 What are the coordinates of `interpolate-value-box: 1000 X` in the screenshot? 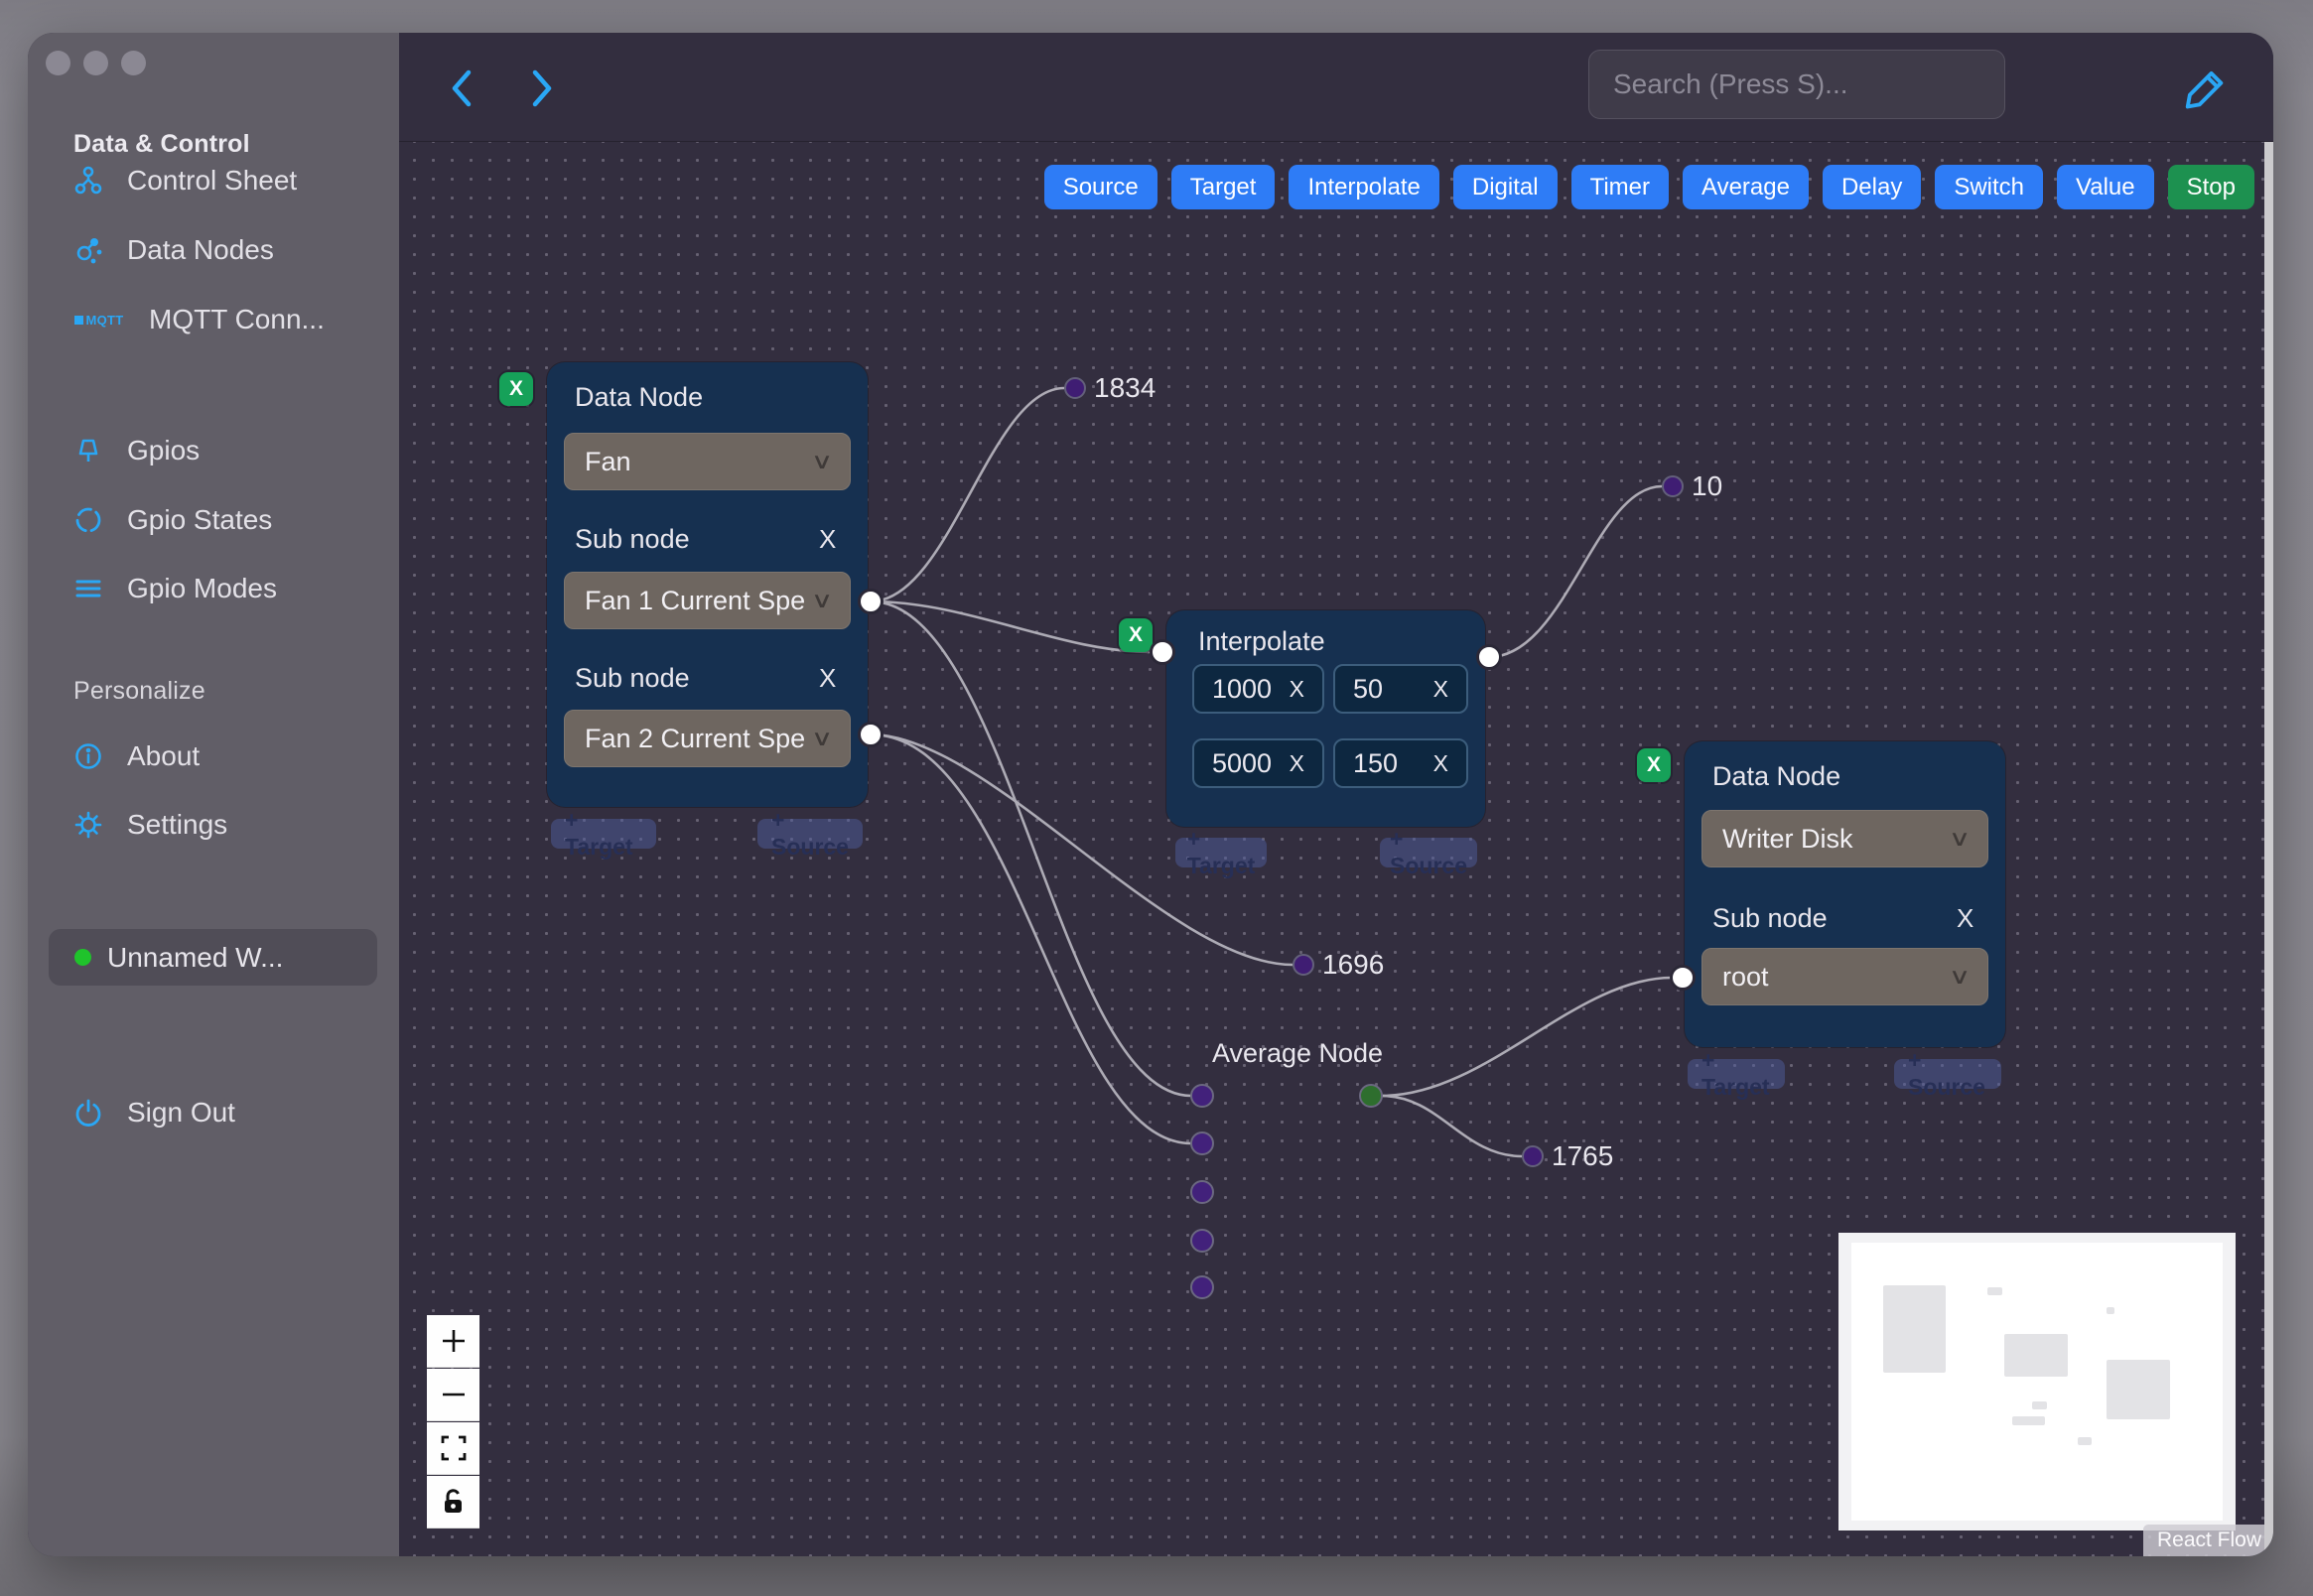 It's located at (1258, 689).